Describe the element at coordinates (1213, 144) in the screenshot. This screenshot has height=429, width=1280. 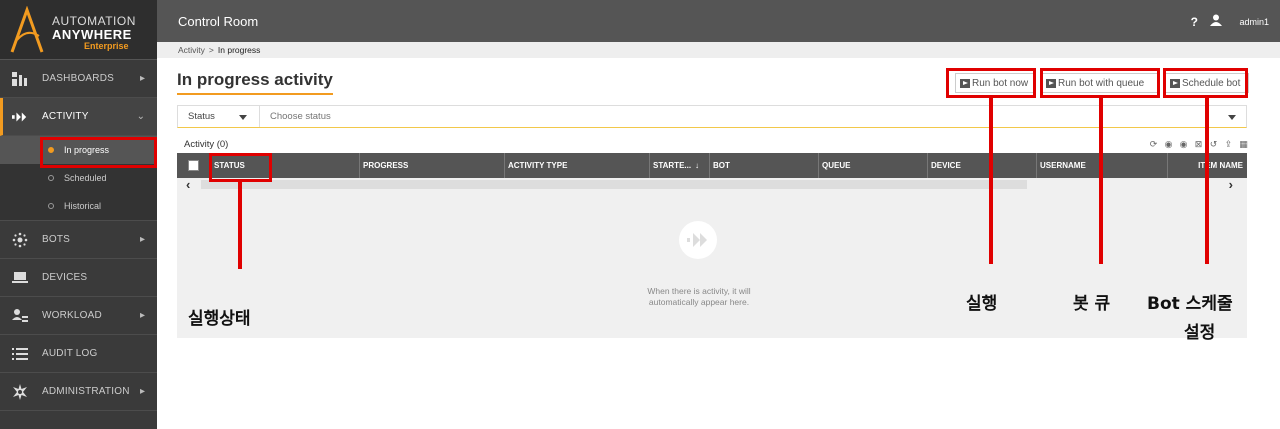
I see `history-icon: ↺` at that location.